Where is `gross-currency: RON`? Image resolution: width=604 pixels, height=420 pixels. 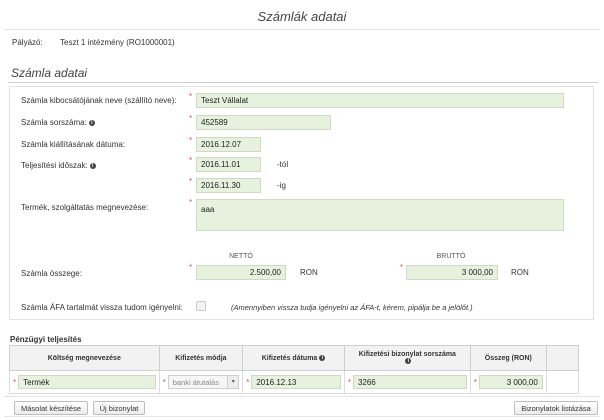 gross-currency: RON is located at coordinates (520, 272).